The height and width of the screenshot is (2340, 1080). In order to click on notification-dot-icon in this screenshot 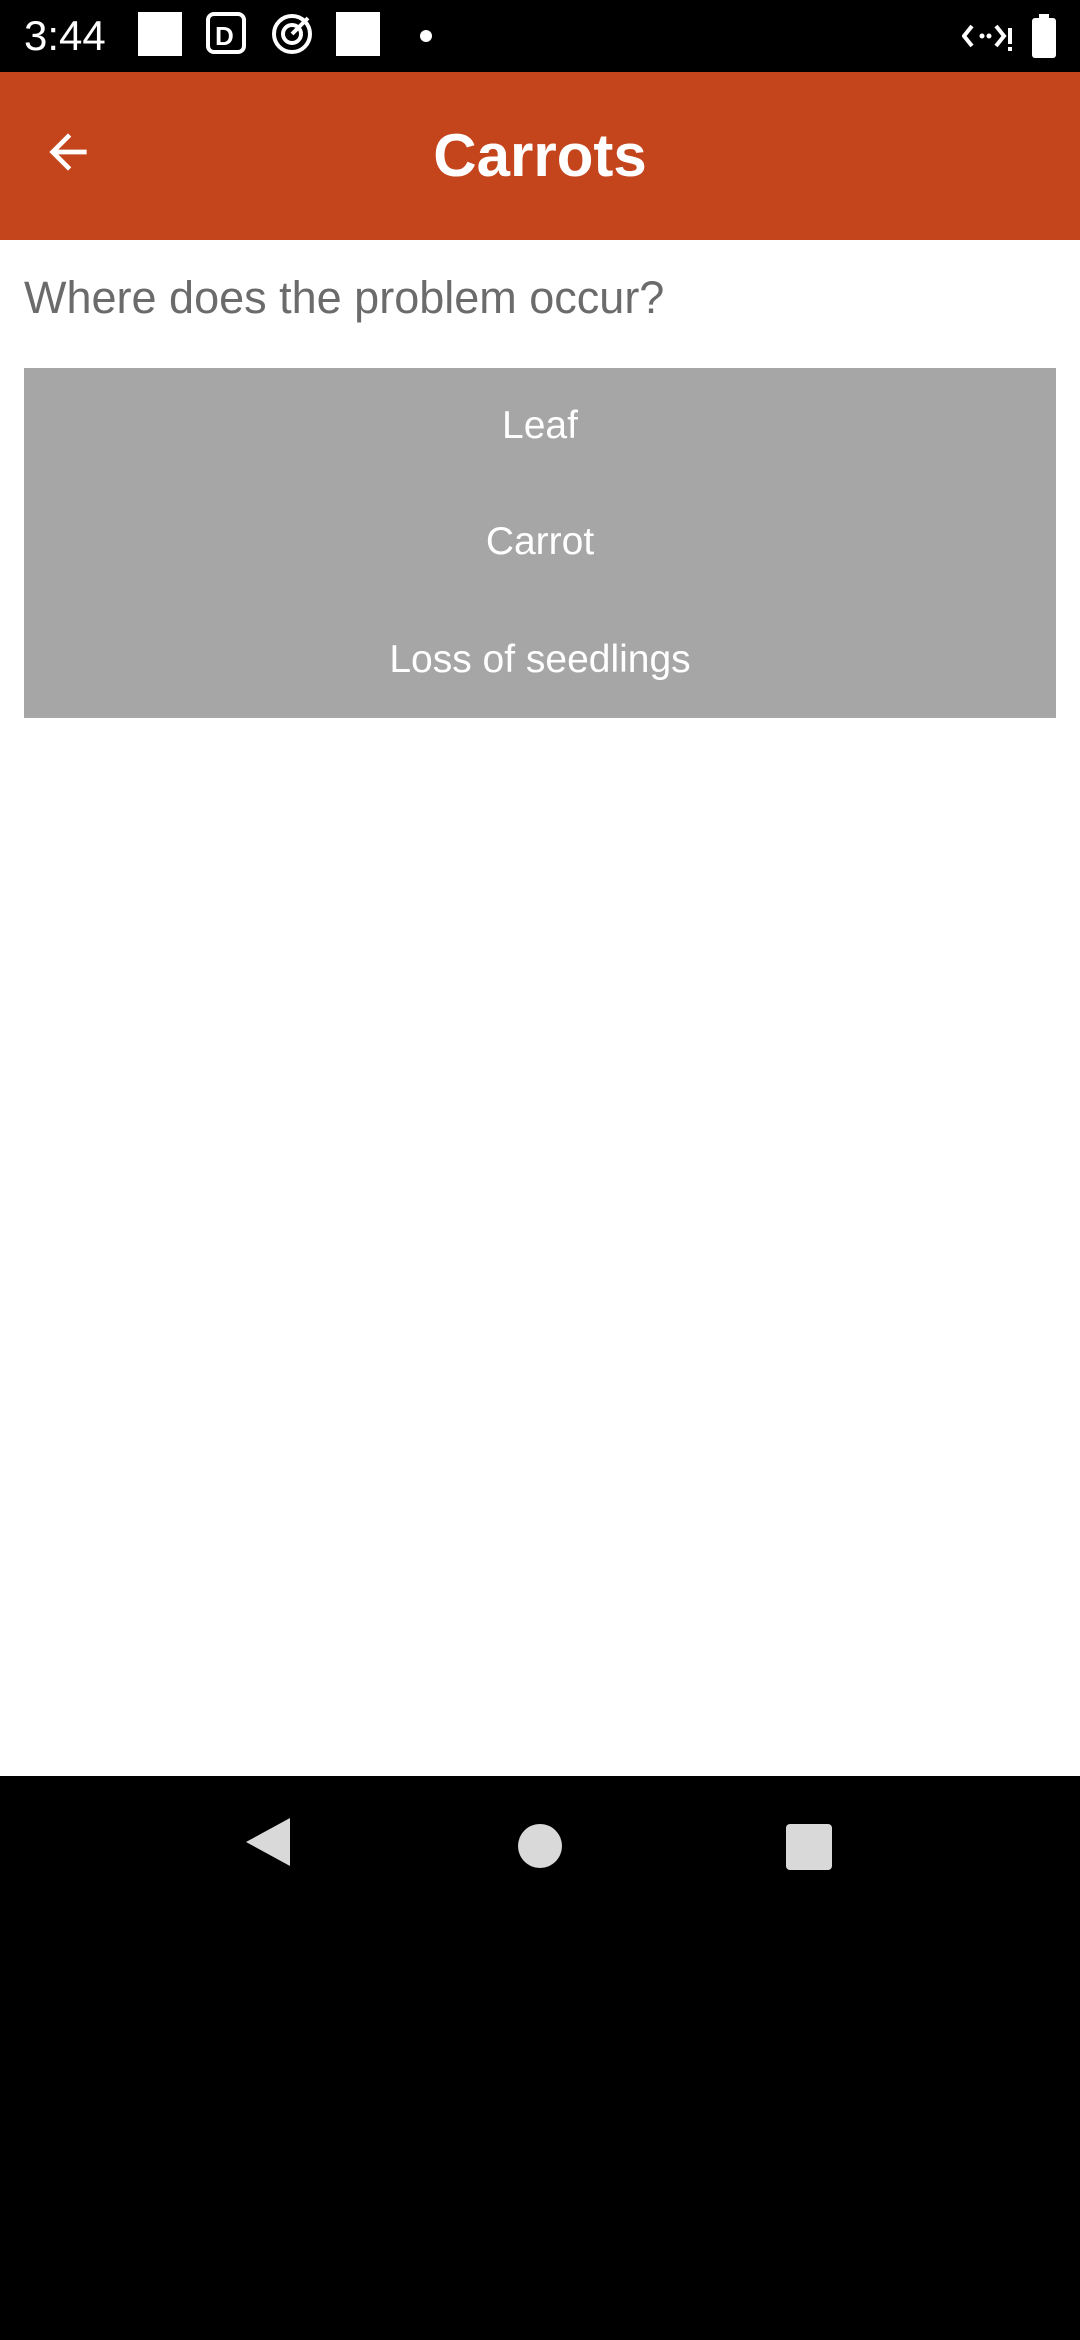, I will do `click(426, 36)`.